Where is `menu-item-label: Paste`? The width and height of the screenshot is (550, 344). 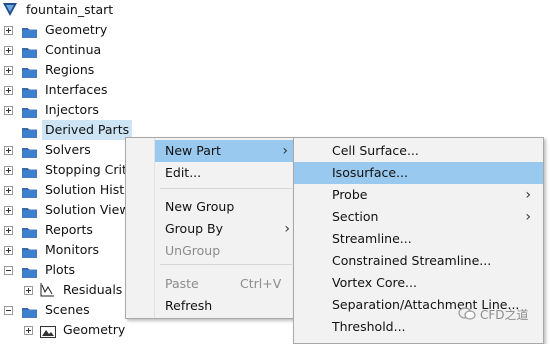
menu-item-label: Paste is located at coordinates (182, 283).